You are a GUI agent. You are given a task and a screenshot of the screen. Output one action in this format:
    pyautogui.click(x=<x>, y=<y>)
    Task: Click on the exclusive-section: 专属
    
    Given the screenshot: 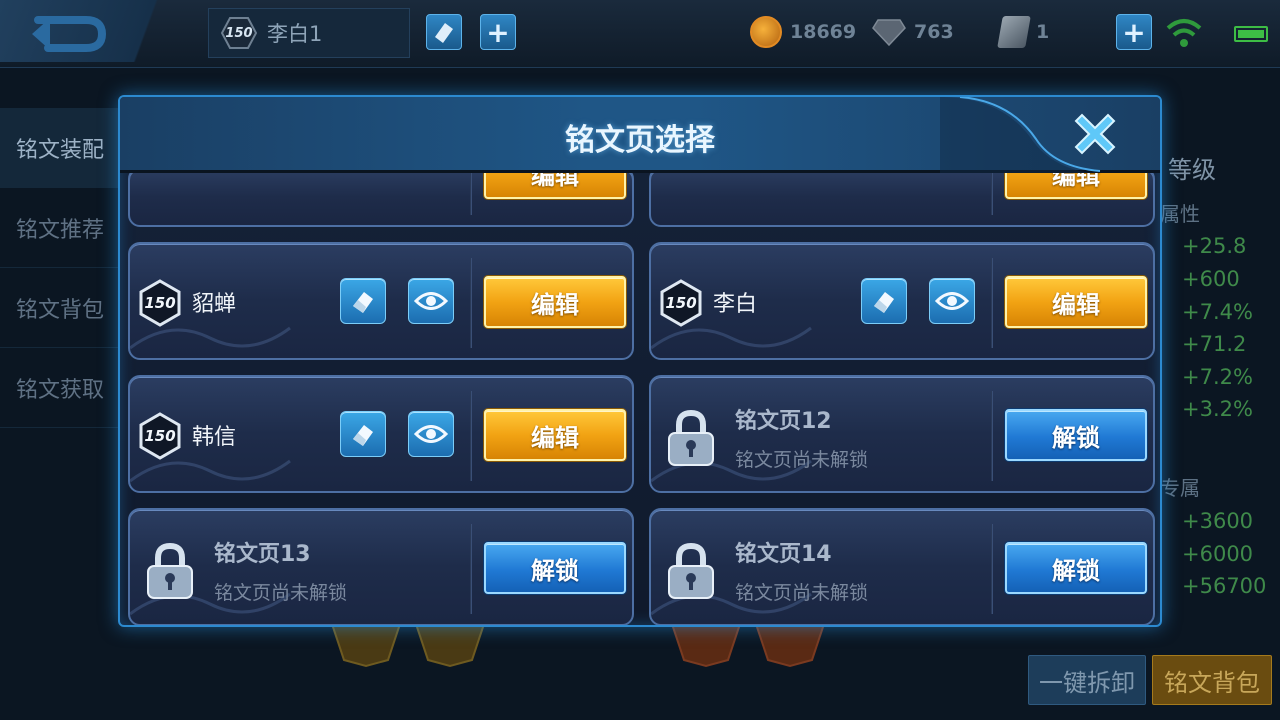 What is the action you would take?
    pyautogui.click(x=1180, y=488)
    